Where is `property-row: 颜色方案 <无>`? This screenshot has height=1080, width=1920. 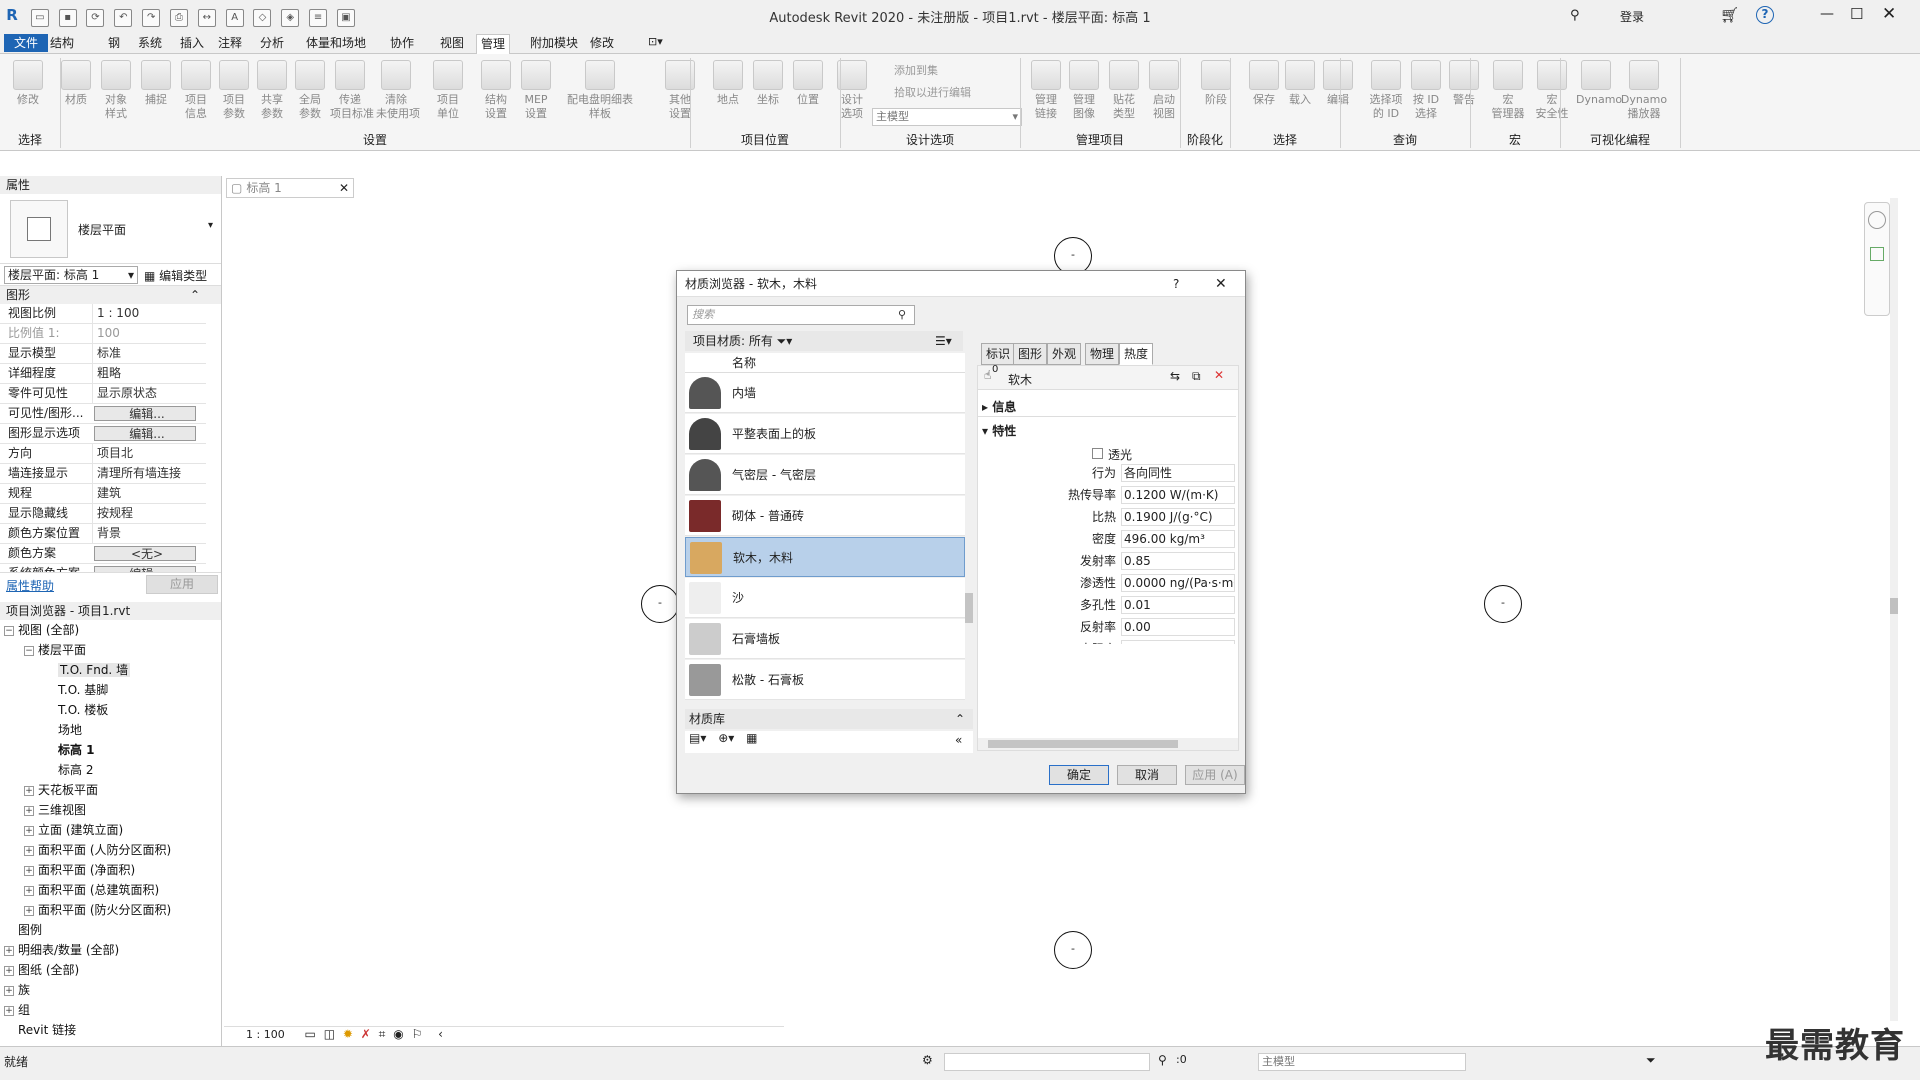
property-row: 颜色方案 <无> is located at coordinates (103, 554).